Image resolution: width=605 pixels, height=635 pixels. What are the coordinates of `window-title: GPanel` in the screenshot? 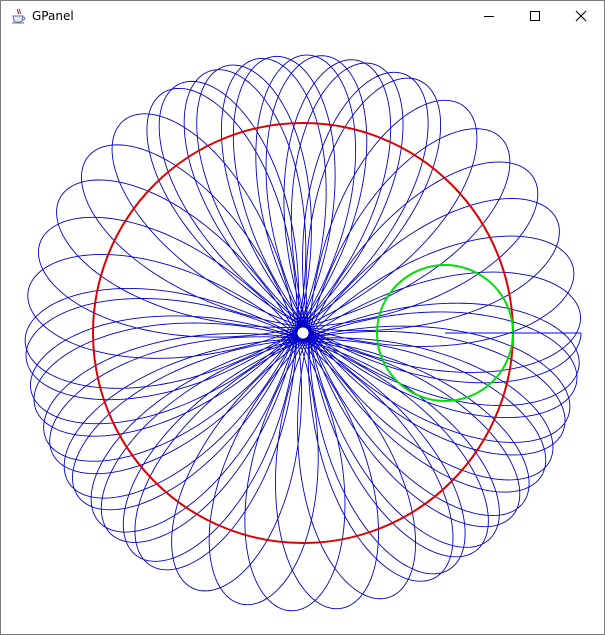 It's located at (53, 16).